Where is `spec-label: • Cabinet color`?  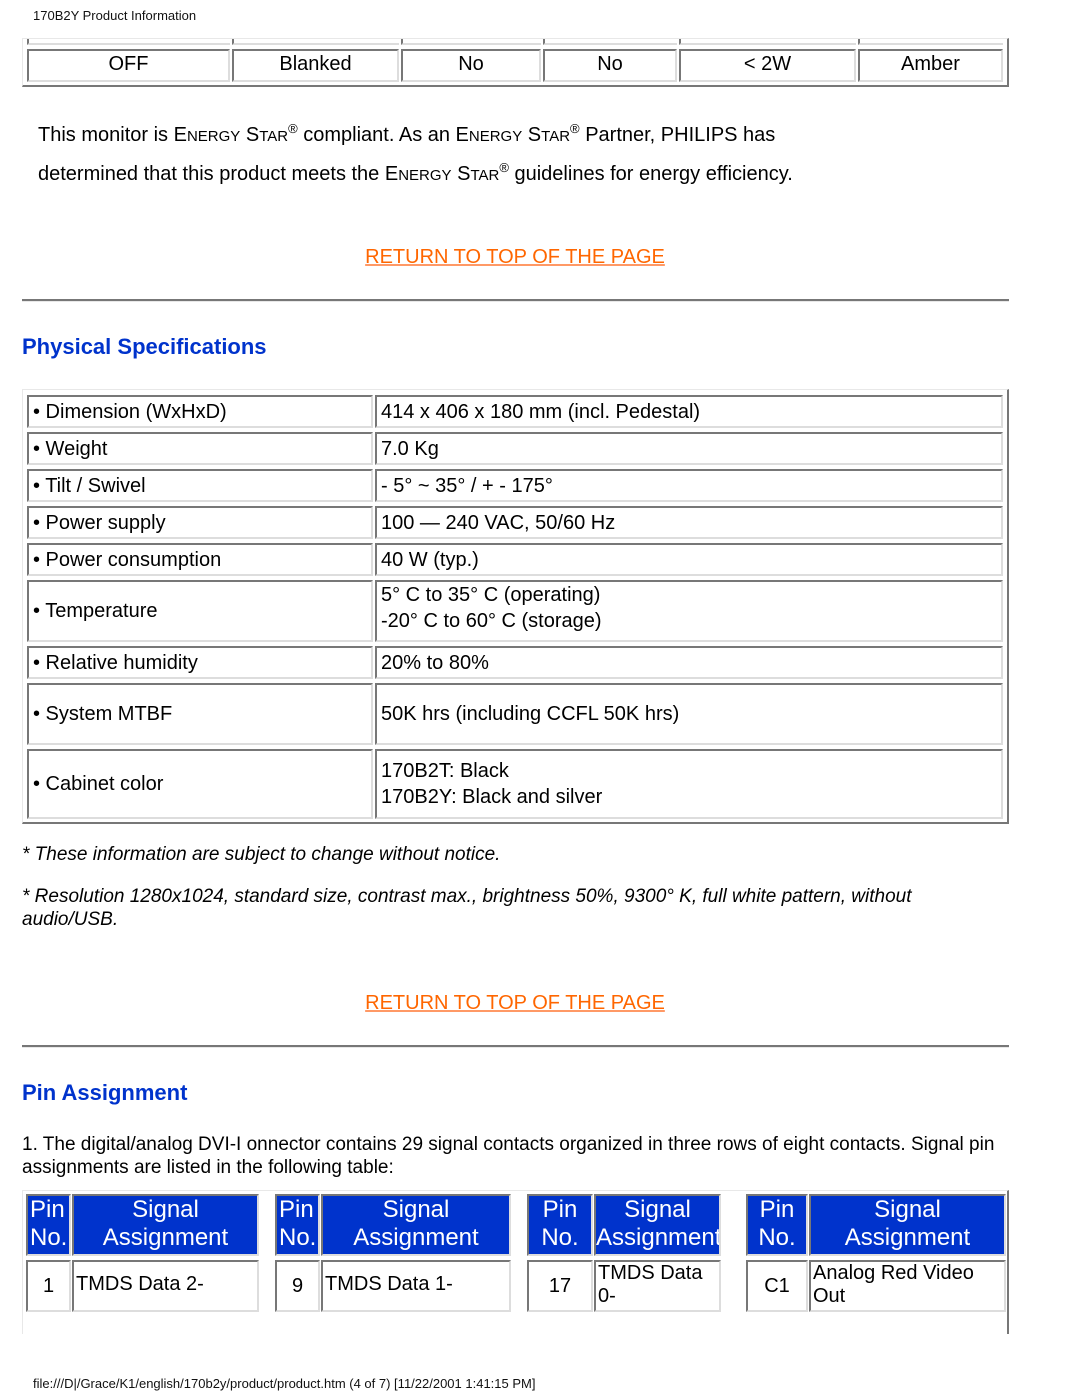
spec-label: • Cabinet color is located at coordinates (200, 784).